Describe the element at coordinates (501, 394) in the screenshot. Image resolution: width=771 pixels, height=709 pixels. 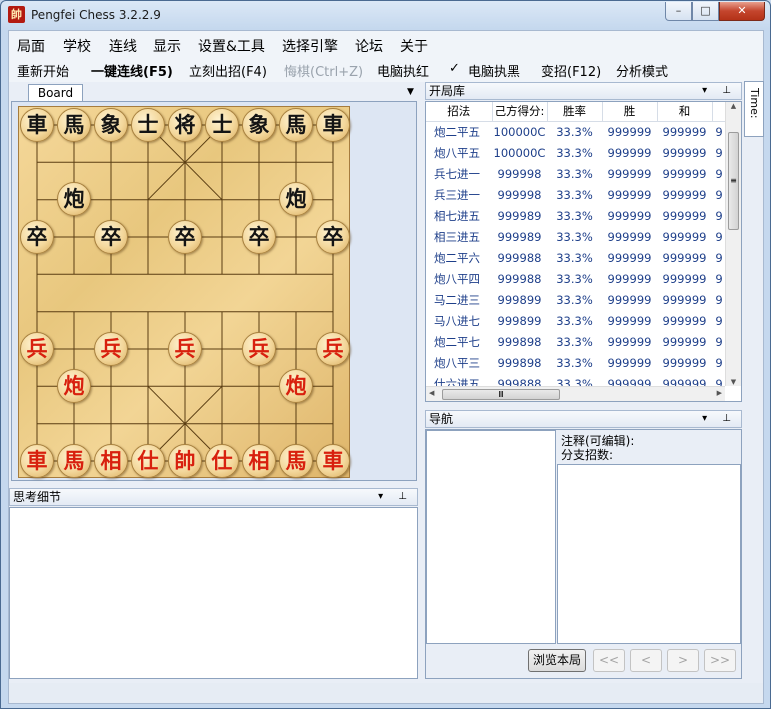
I see `horizontal-scroll-thumb: Ⅲ` at that location.